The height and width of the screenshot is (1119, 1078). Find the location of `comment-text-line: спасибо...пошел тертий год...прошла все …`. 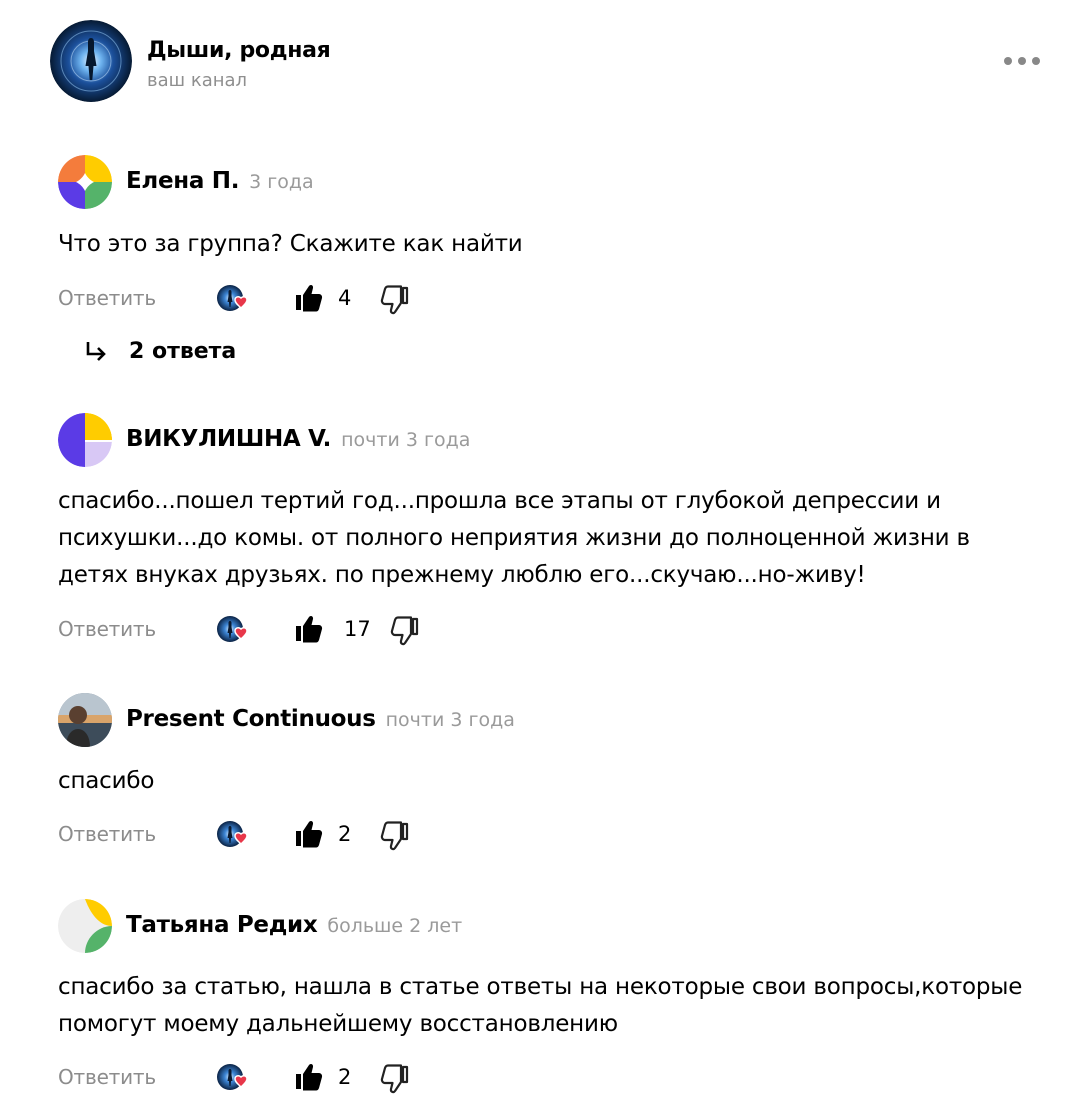

comment-text-line: спасибо...пошел тертий год...прошла все … is located at coordinates (499, 501).